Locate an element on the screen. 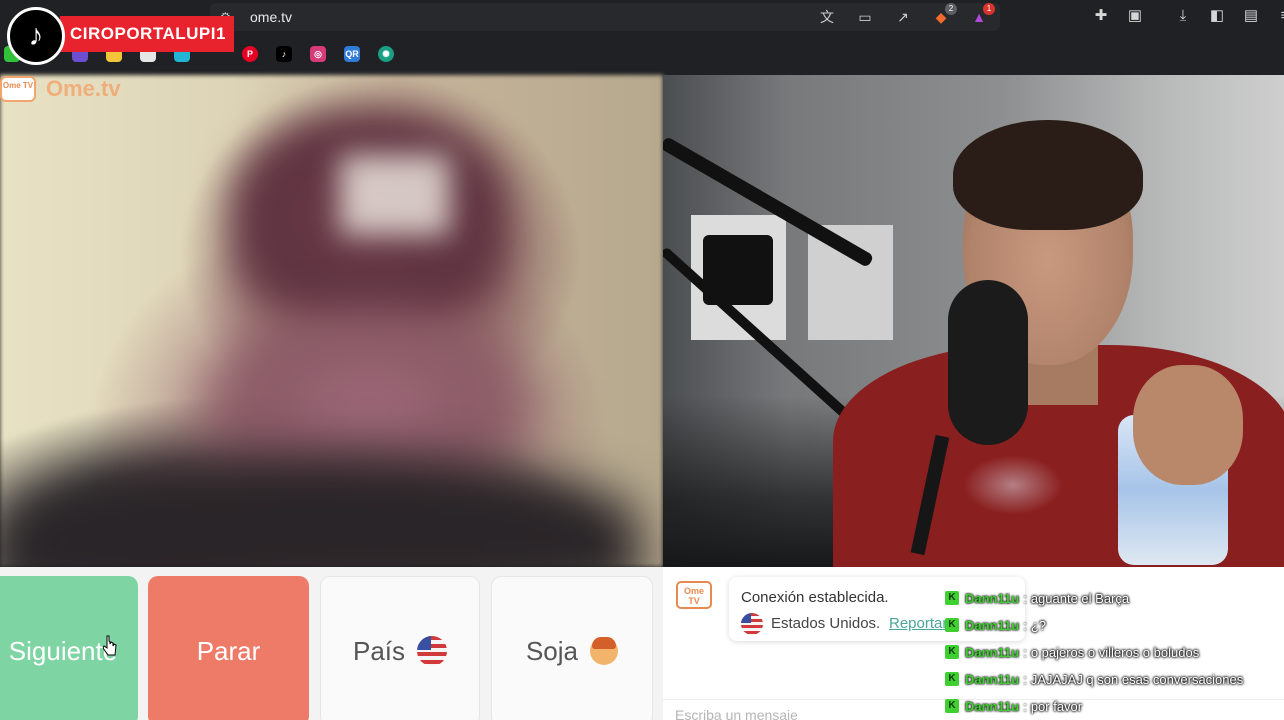  stop-button: Parar is located at coordinates (228, 648).